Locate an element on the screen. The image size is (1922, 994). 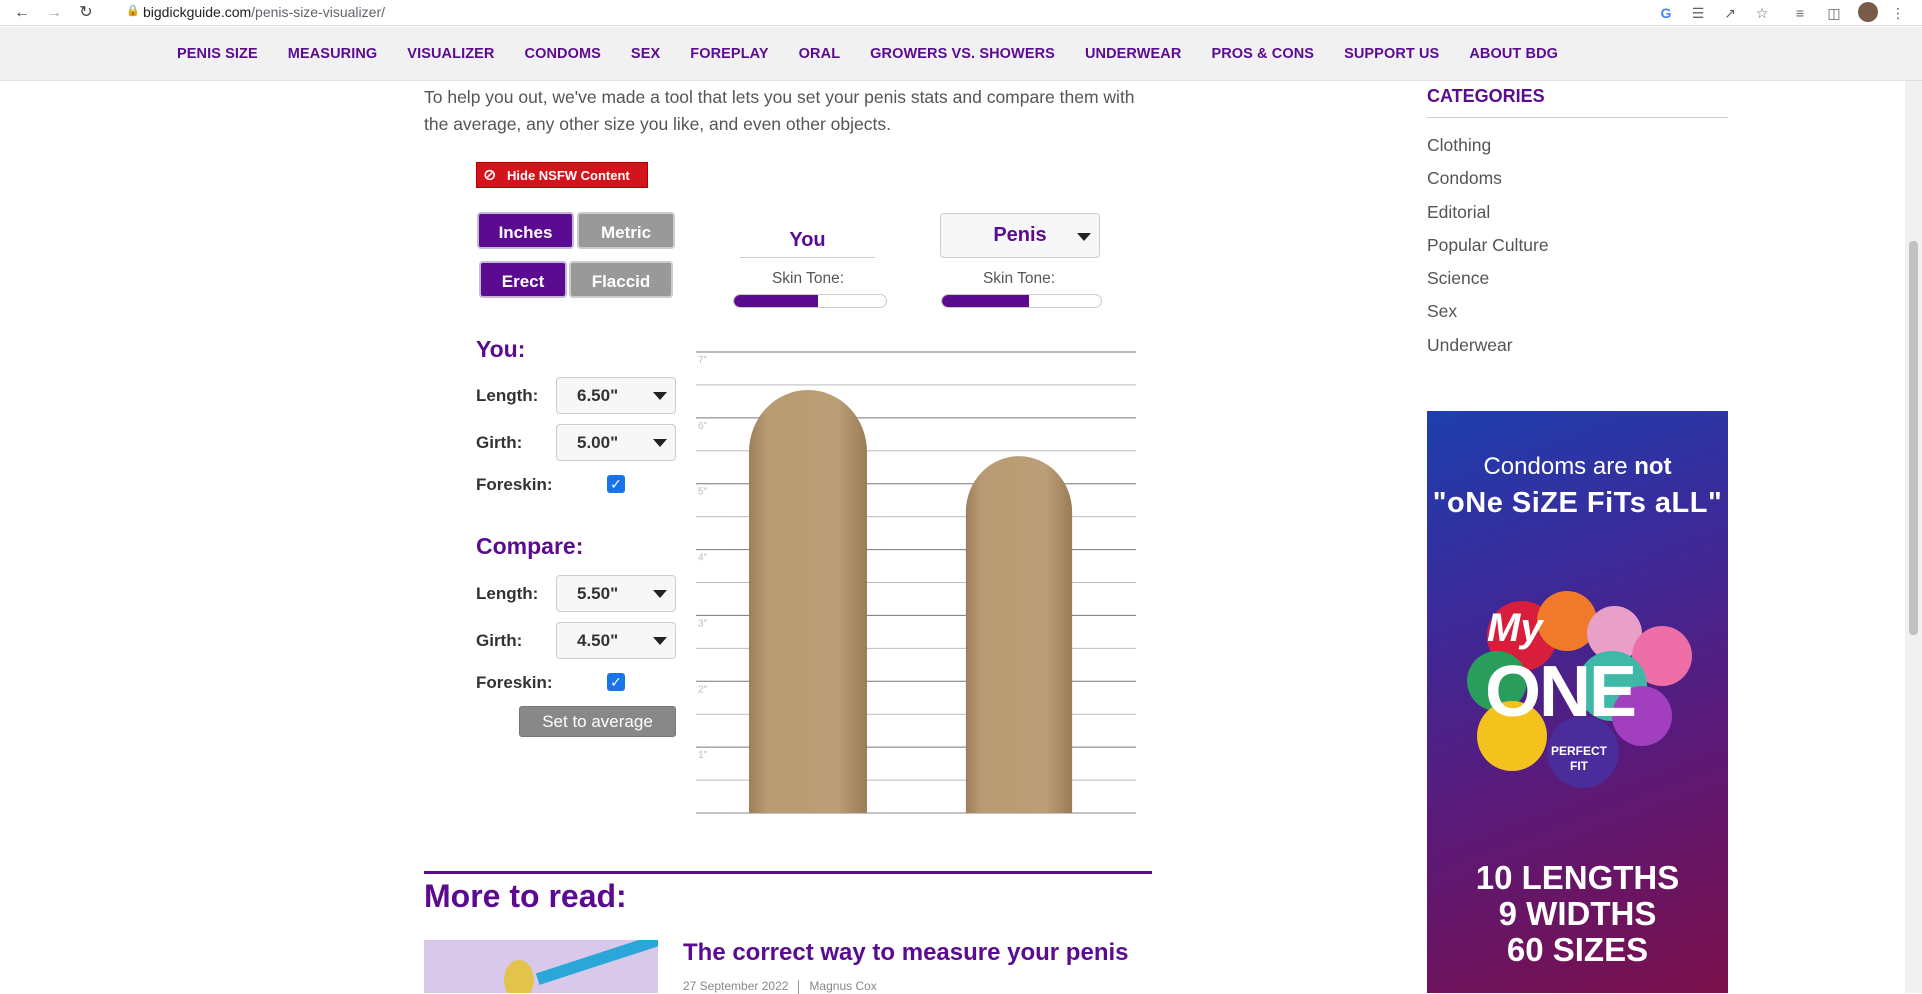
chart-tick-label: 4" is located at coordinates (703, 558).